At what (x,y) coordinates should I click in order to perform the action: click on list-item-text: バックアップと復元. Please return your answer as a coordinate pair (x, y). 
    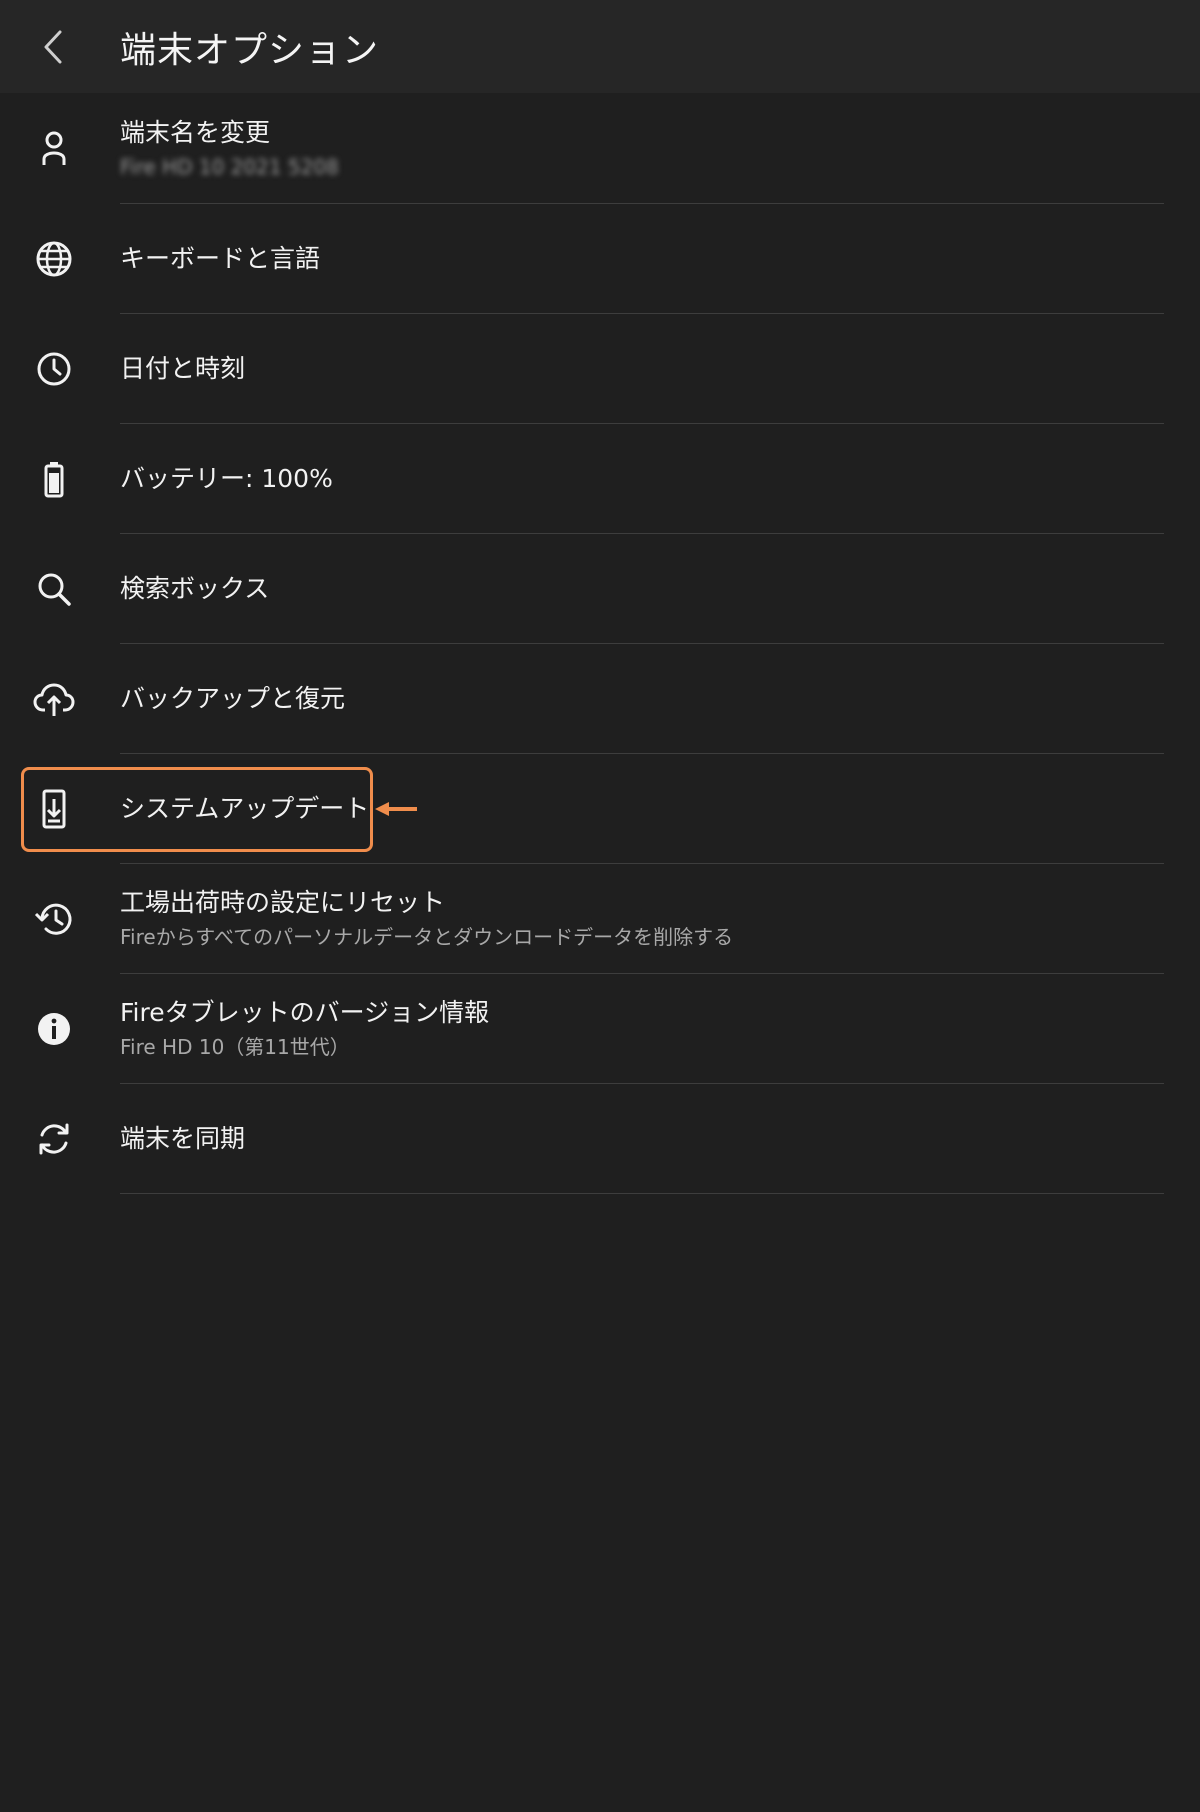
    Looking at the image, I should click on (640, 699).